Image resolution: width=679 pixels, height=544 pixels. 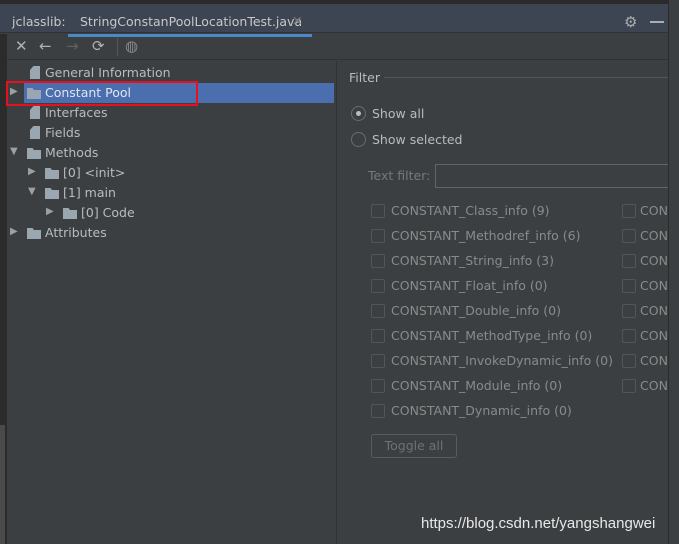 I want to click on back-icon: ←, so click(x=45, y=46).